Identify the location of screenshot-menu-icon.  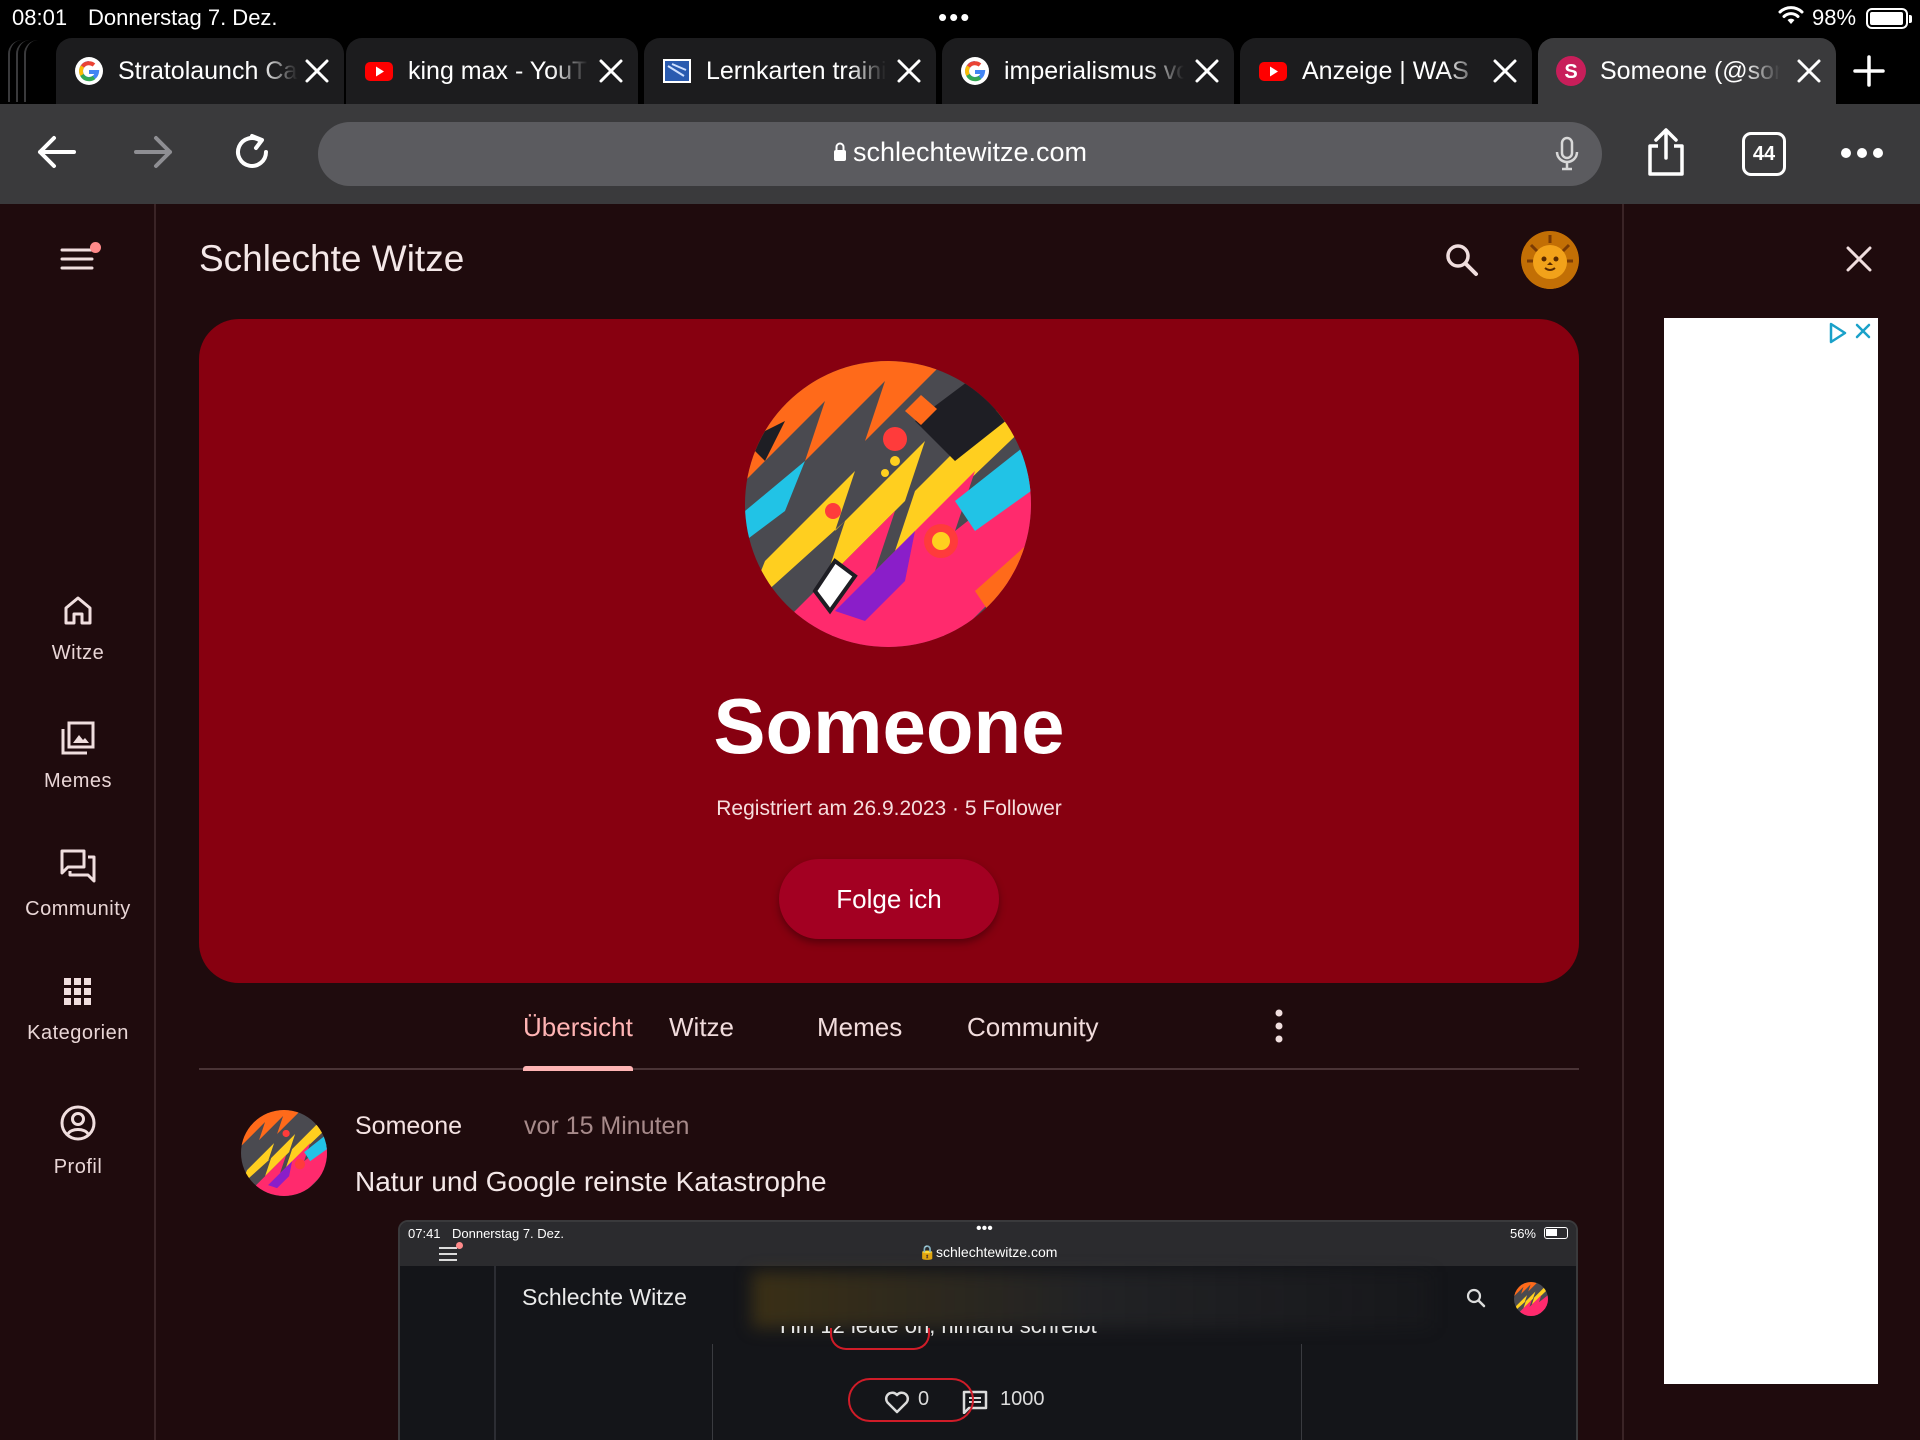
(448, 1254).